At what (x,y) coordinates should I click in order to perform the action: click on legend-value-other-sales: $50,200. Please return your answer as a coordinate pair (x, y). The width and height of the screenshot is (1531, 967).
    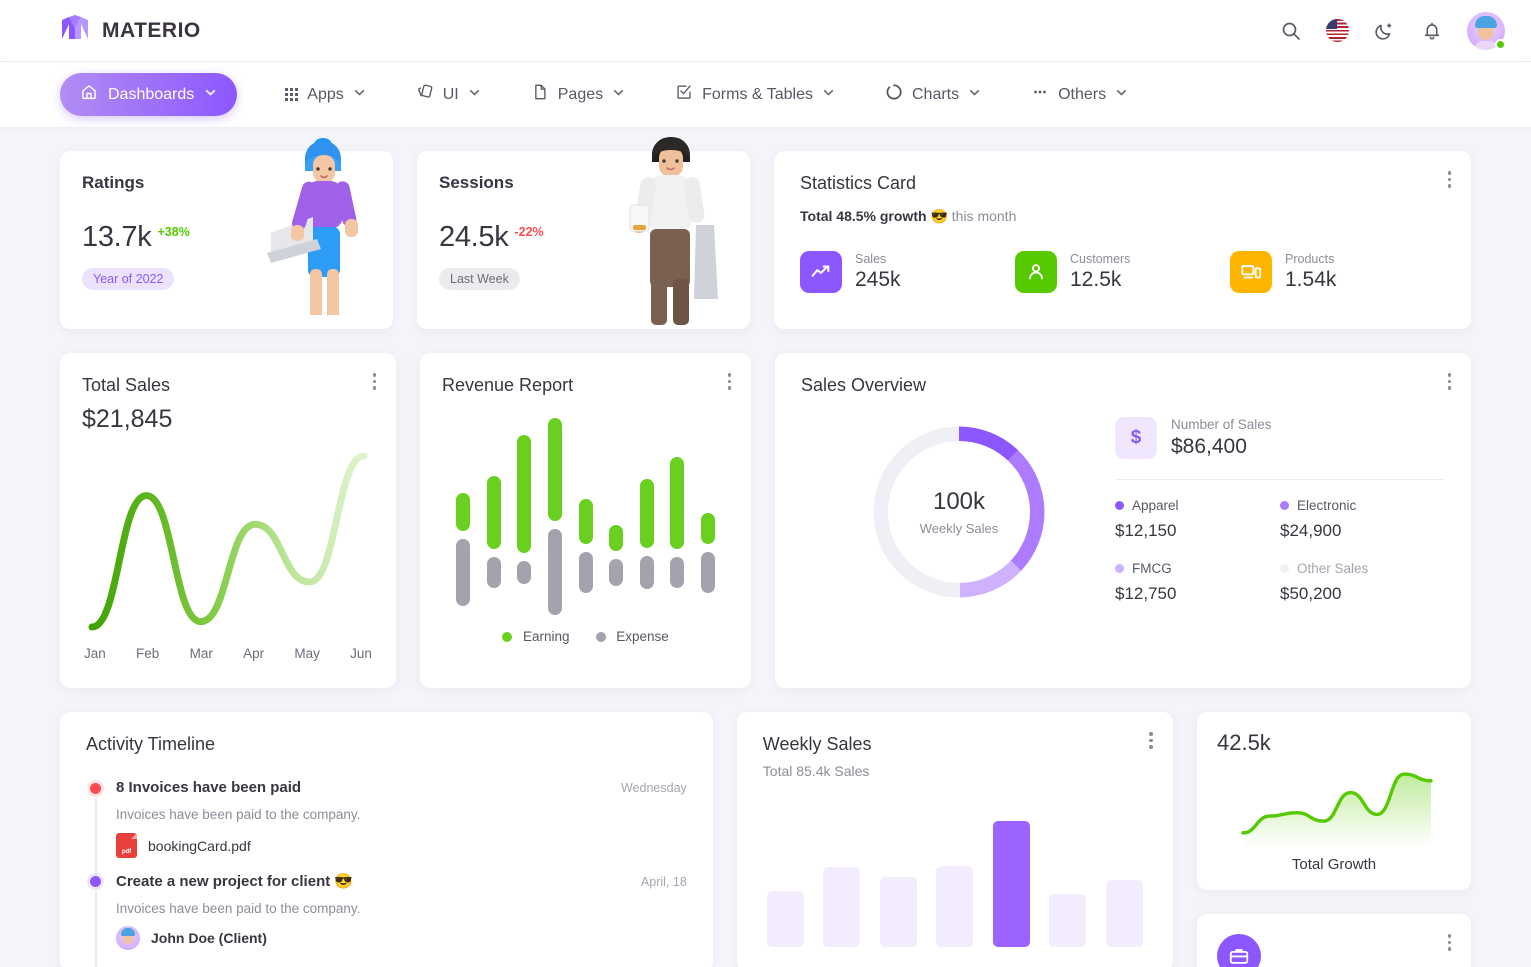
    Looking at the image, I should click on (1311, 593).